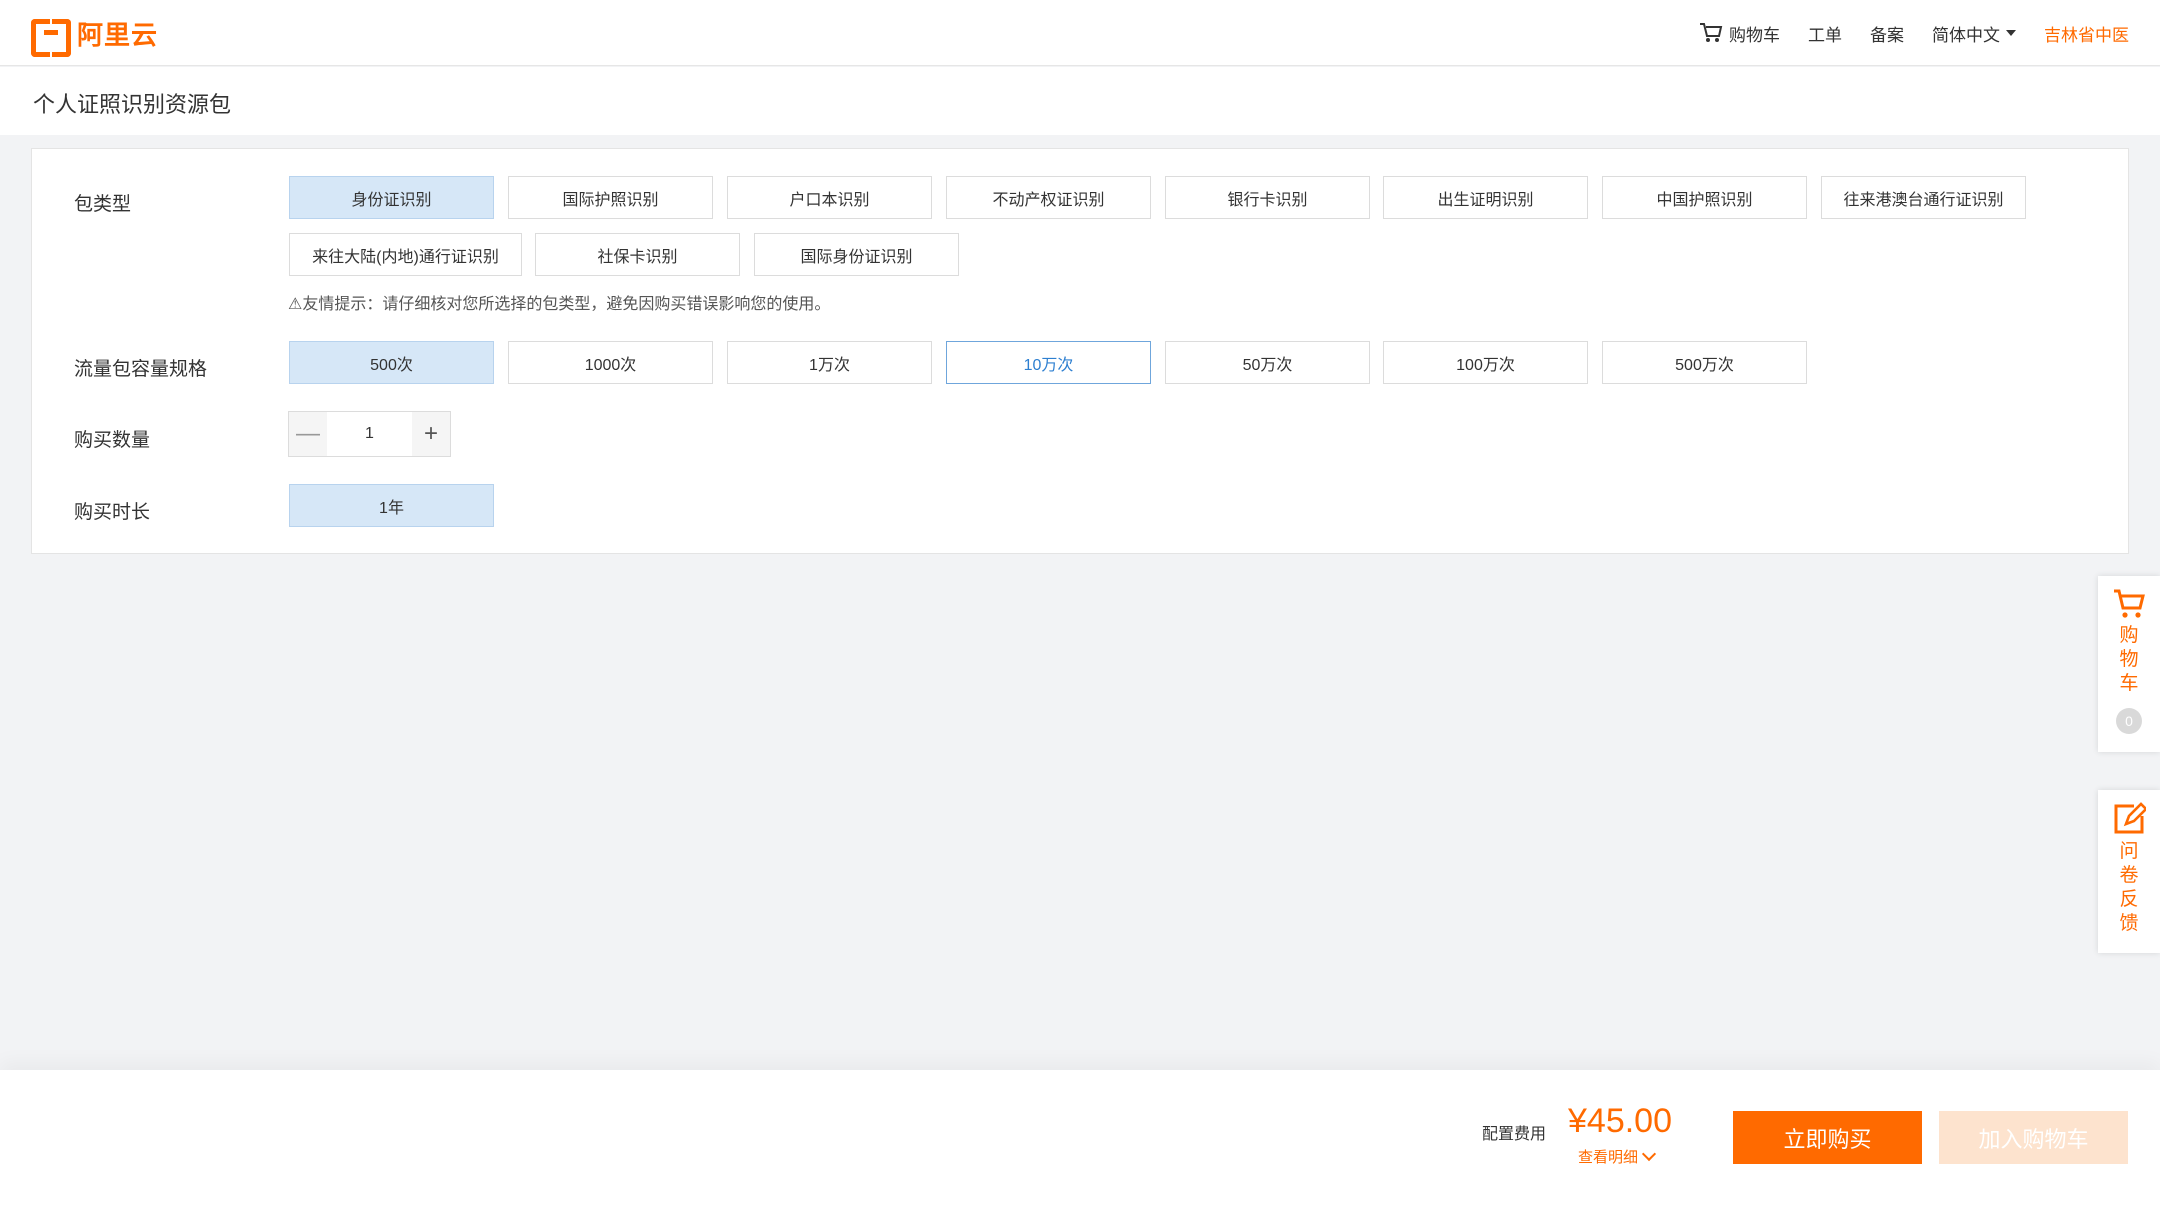 The height and width of the screenshot is (1206, 2160). I want to click on aliyun-logo-icon, so click(51, 38).